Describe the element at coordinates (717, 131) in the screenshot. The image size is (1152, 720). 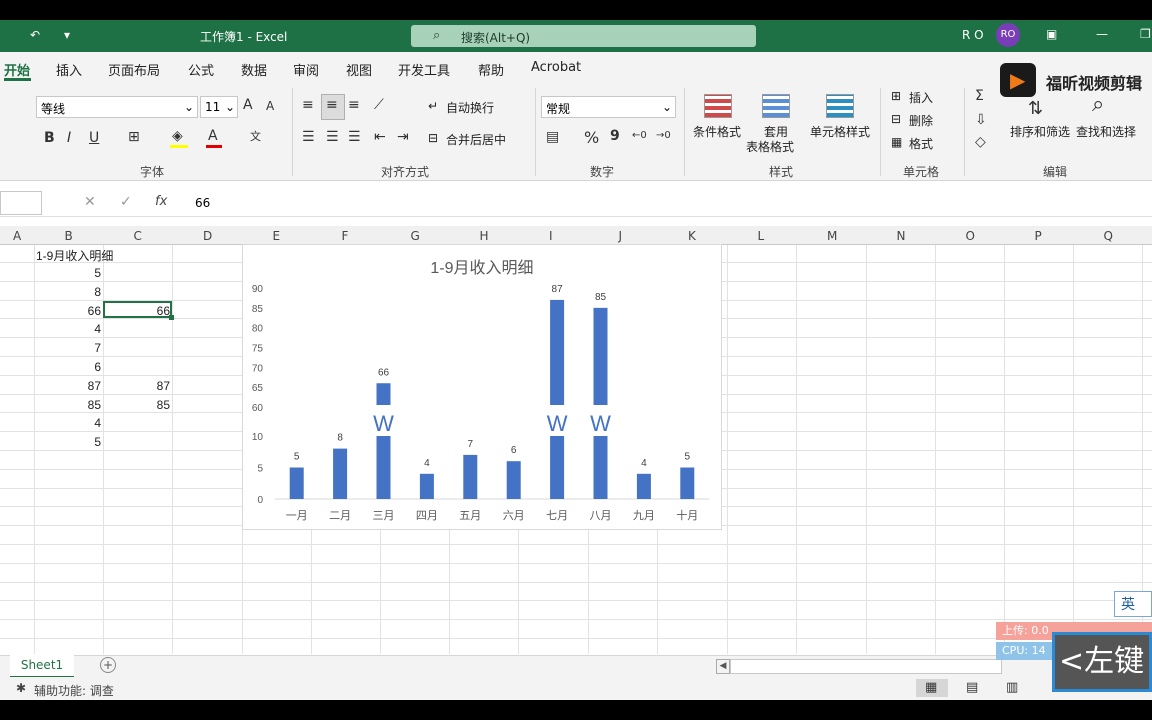
I see `conditional-format-button: 条件格式` at that location.